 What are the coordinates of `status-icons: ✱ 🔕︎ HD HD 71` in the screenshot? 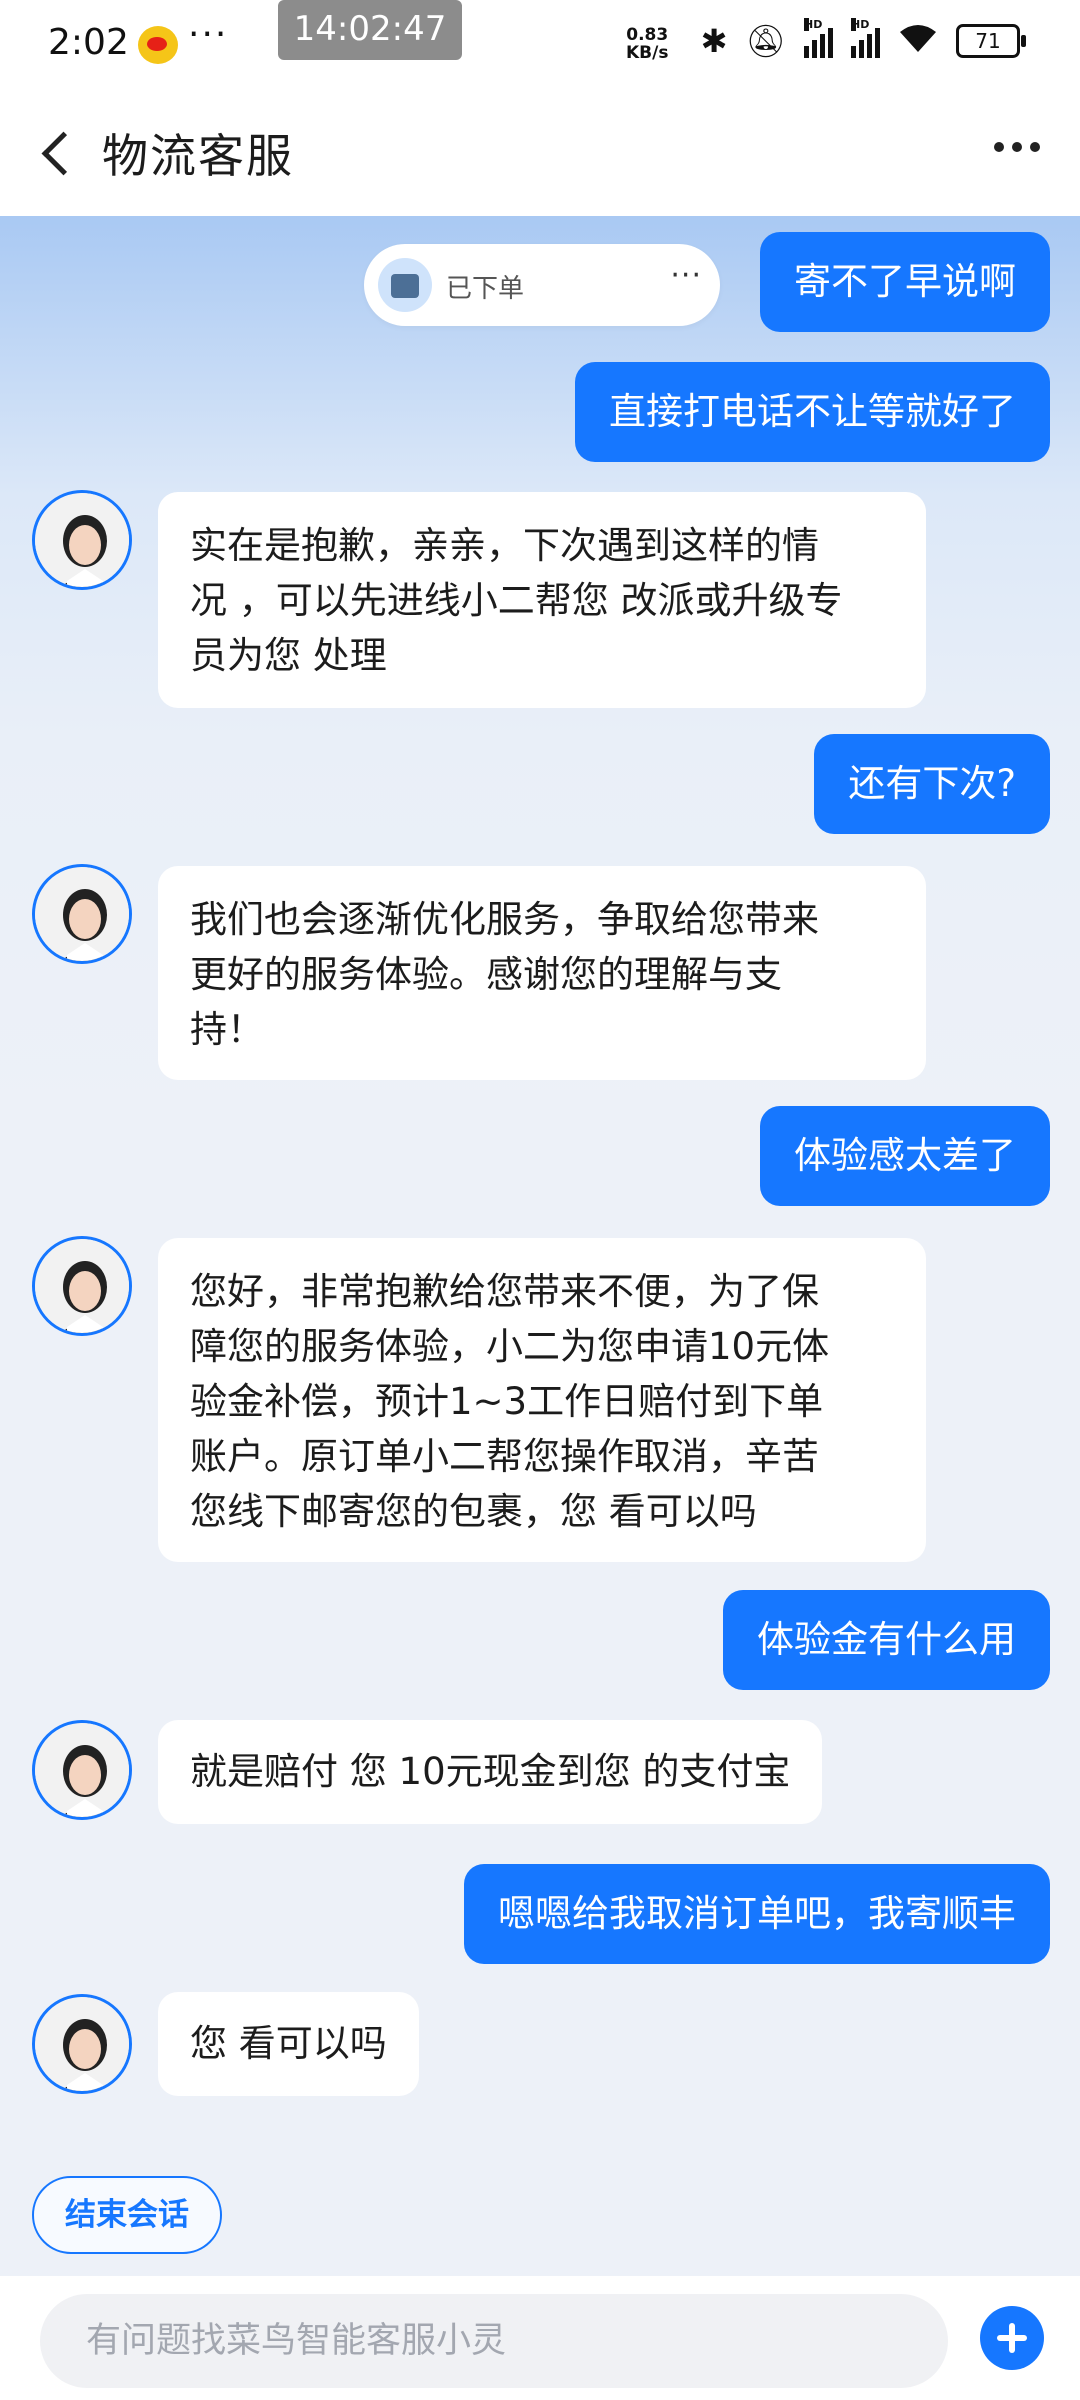 It's located at (863, 39).